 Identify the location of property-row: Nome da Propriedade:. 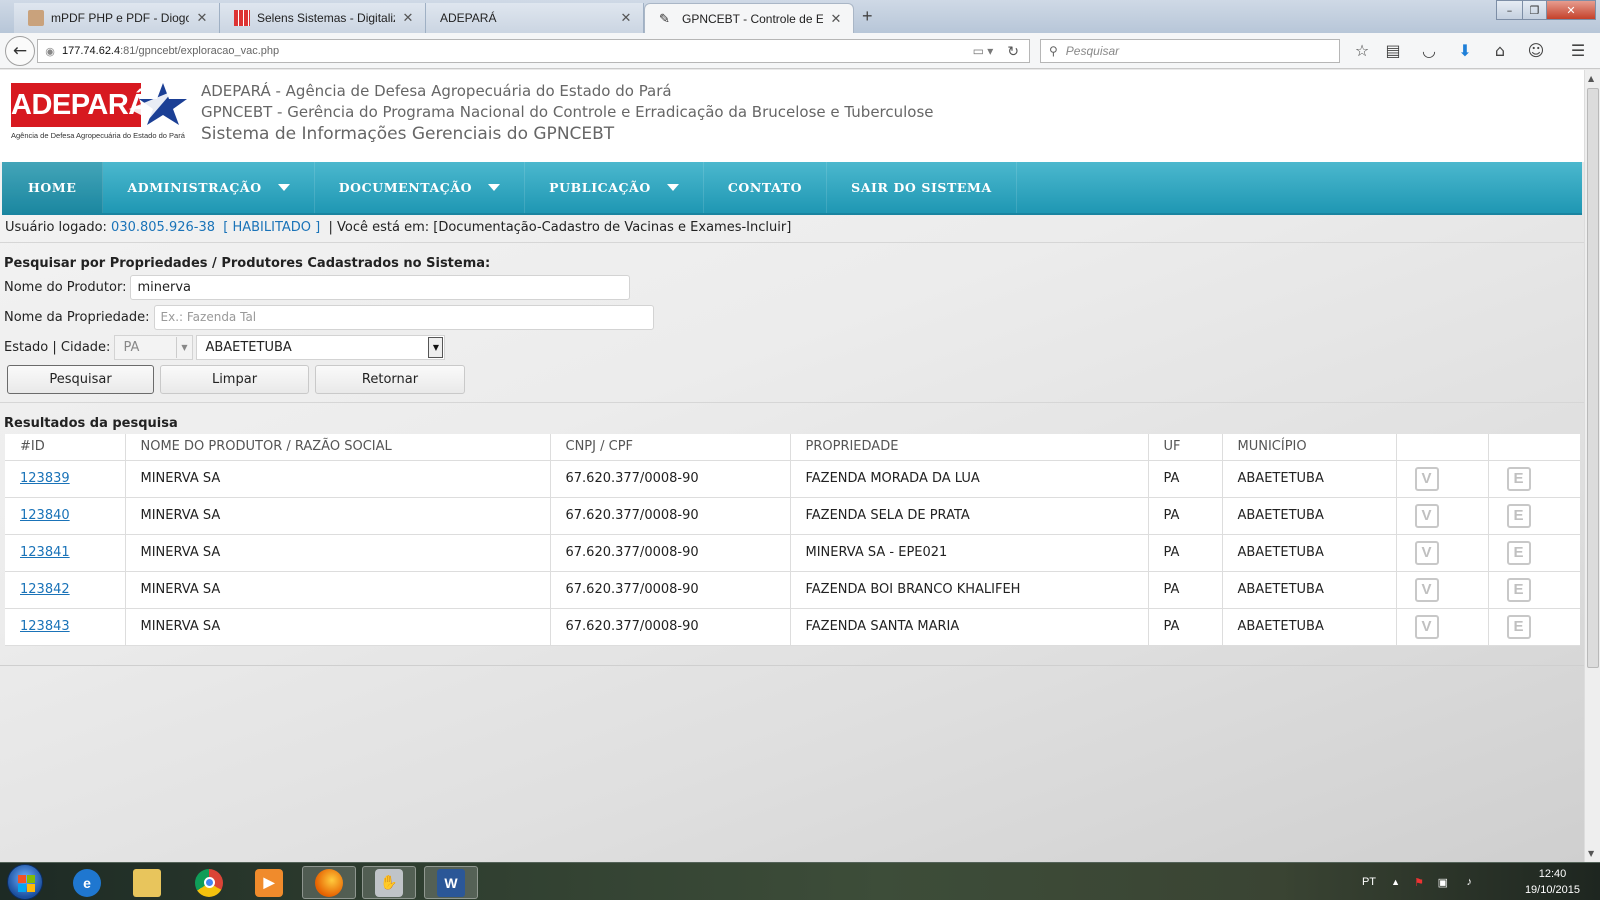
(329, 317).